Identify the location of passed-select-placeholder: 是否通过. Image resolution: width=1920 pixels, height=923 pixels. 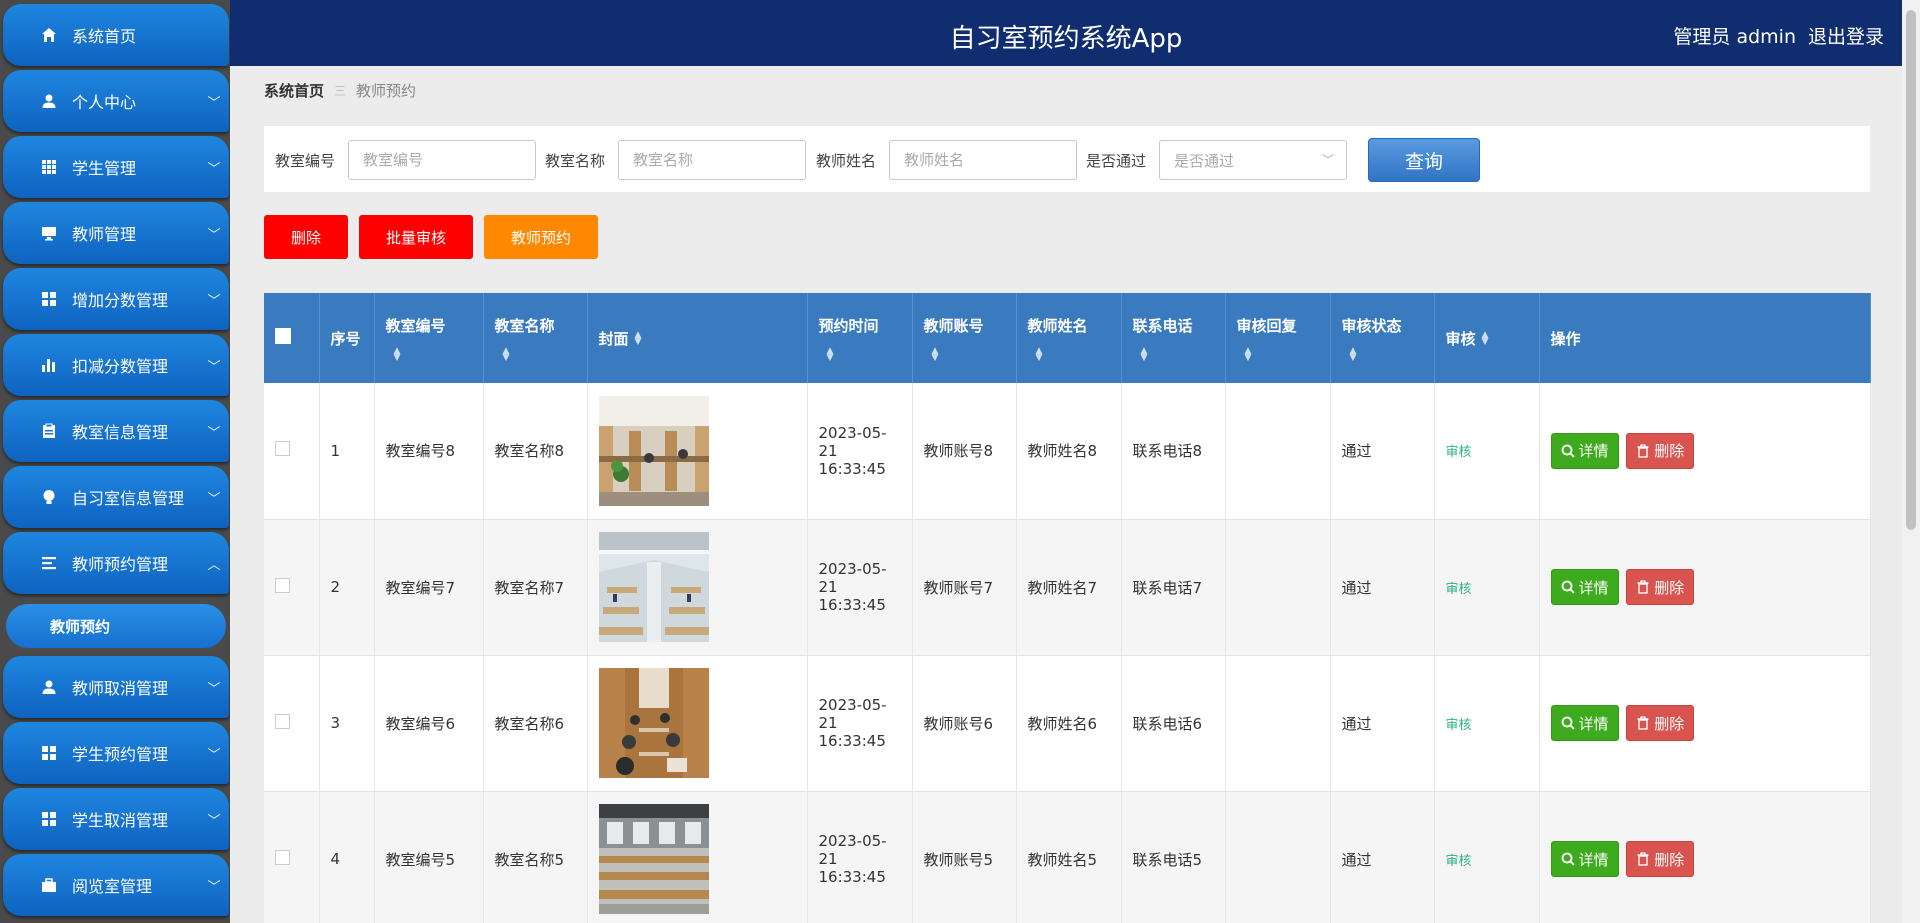
(1204, 160).